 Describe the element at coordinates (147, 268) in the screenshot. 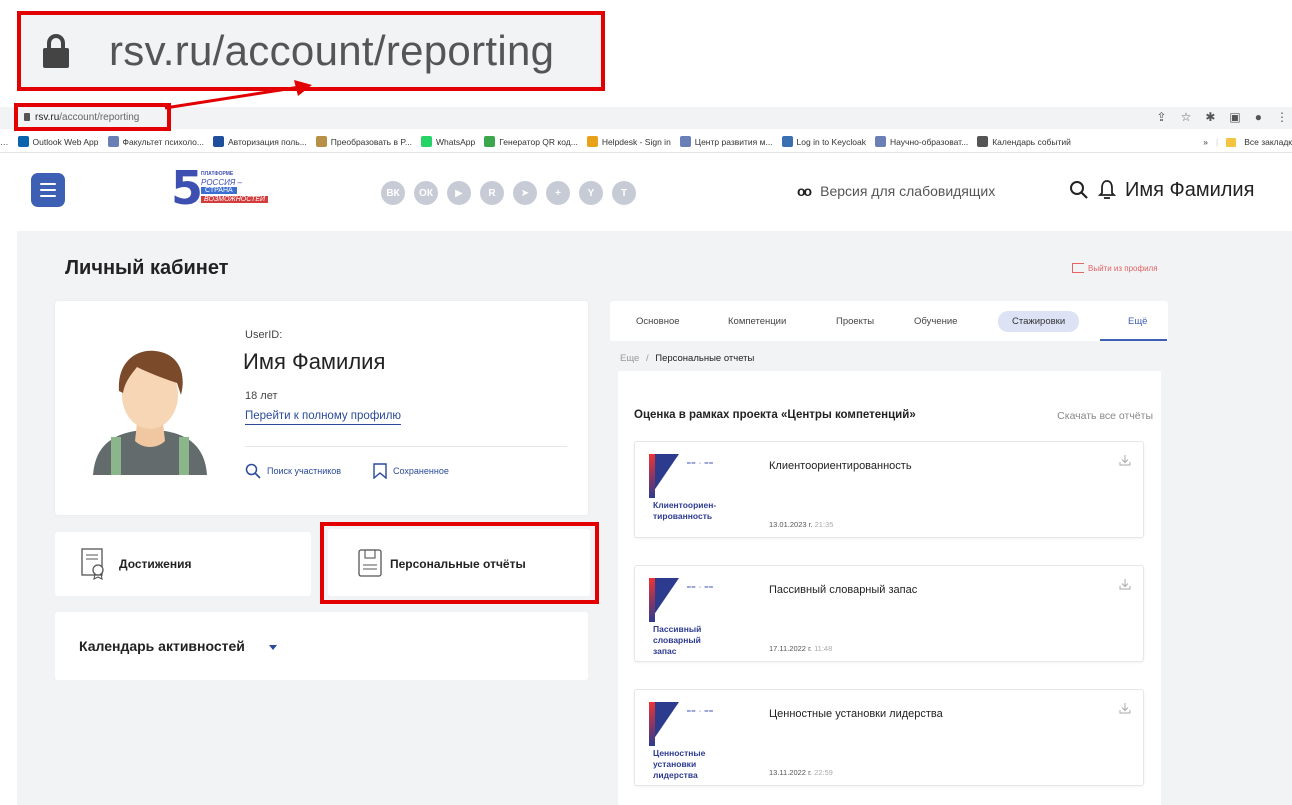

I see `page-title: Личный кабинет` at that location.